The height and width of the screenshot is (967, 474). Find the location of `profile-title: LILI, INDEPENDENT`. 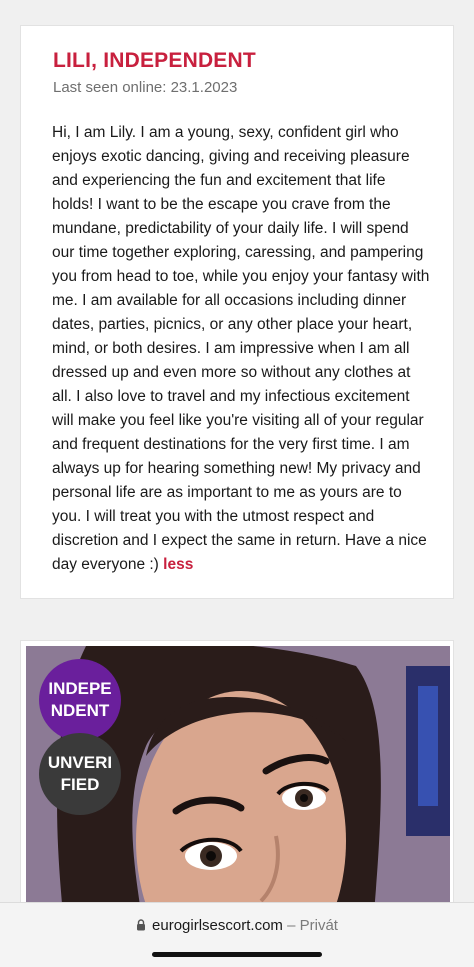

profile-title: LILI, INDEPENDENT is located at coordinates (154, 60).